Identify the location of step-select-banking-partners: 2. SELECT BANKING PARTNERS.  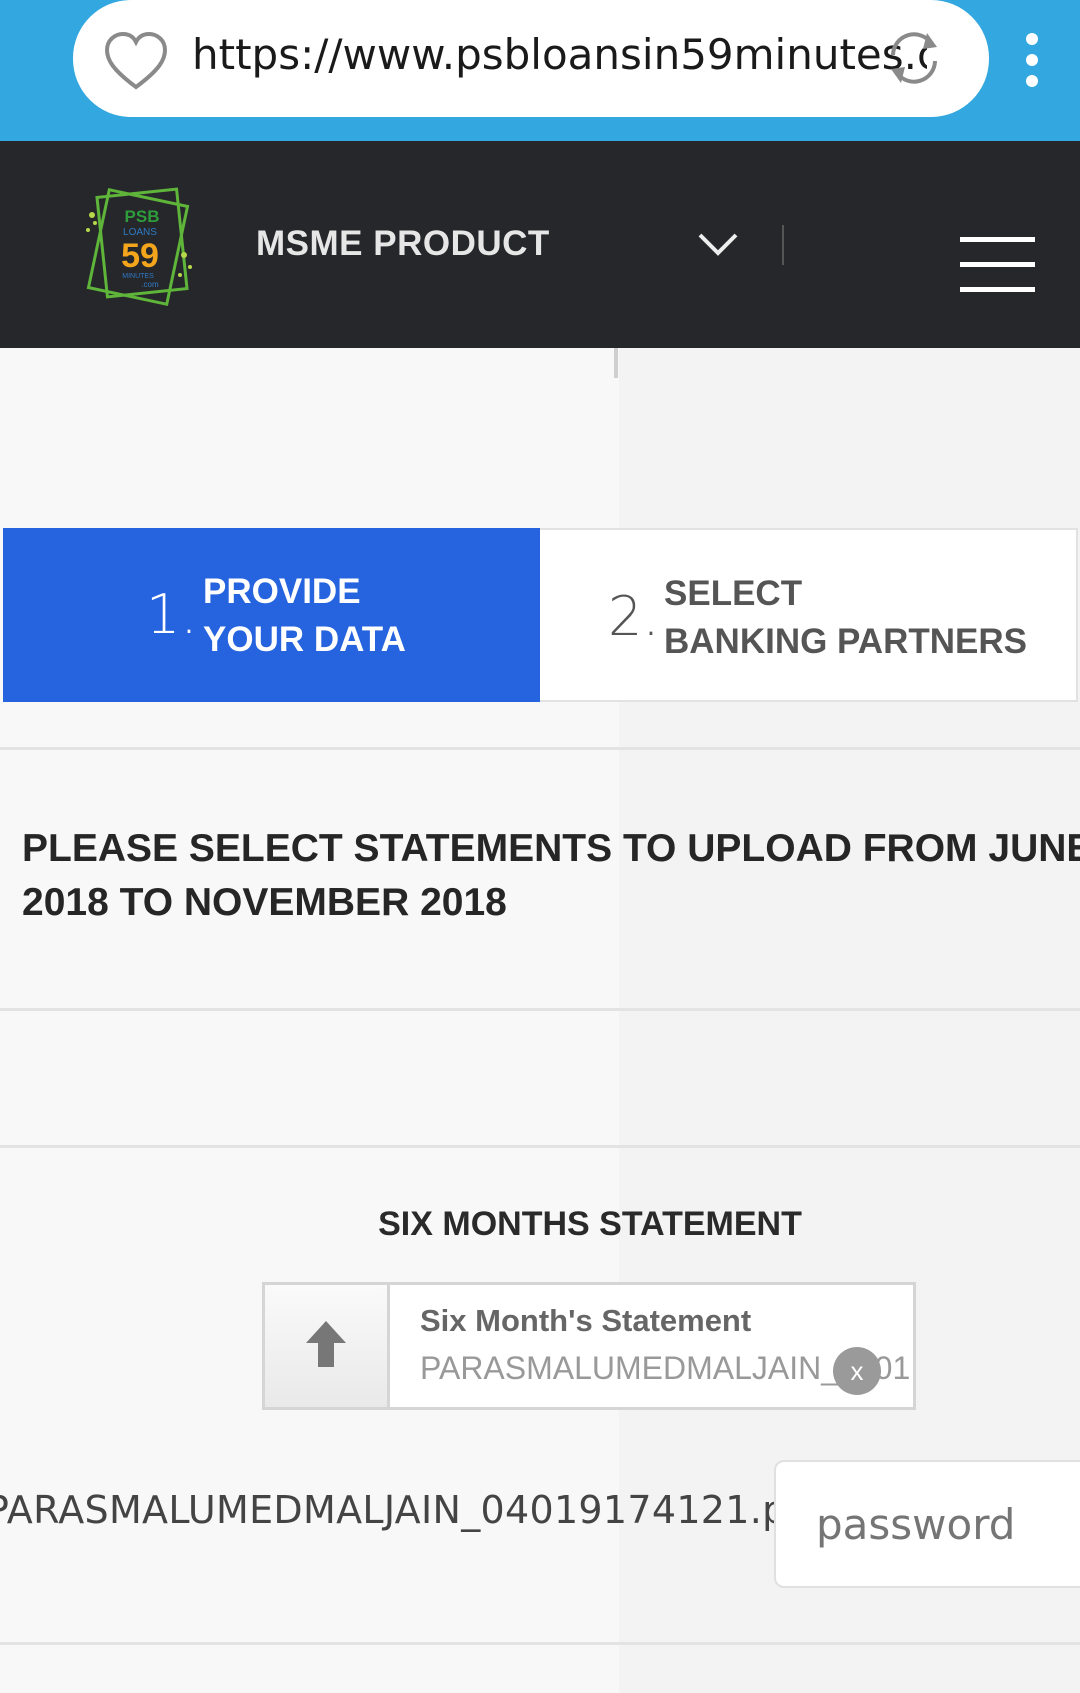
(809, 615).